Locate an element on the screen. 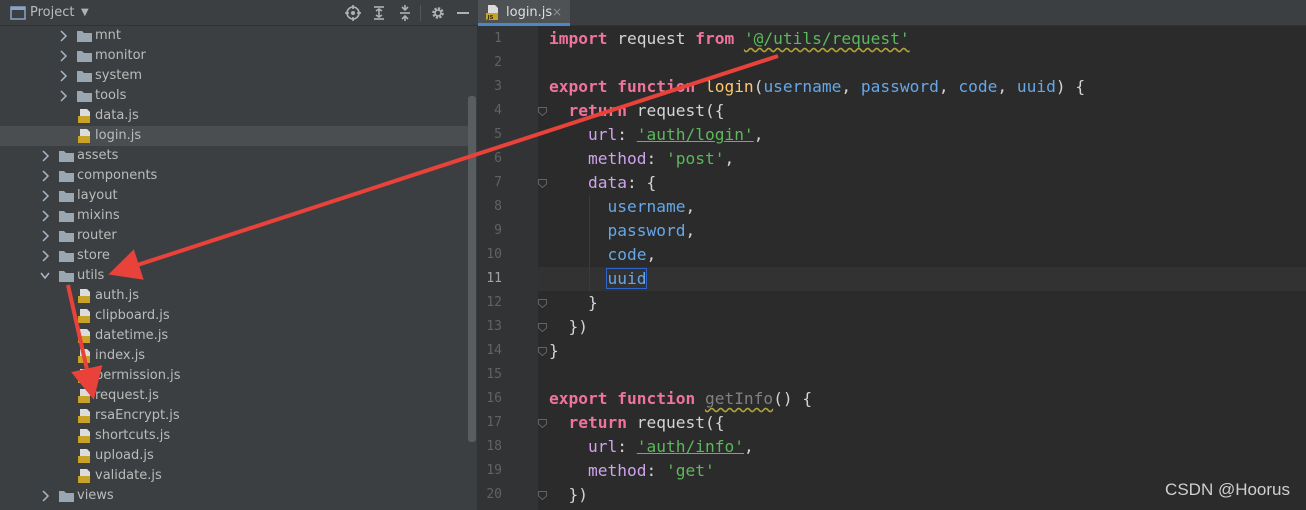 This screenshot has height=510, width=1306. tree-item-label: validate.js is located at coordinates (128, 475).